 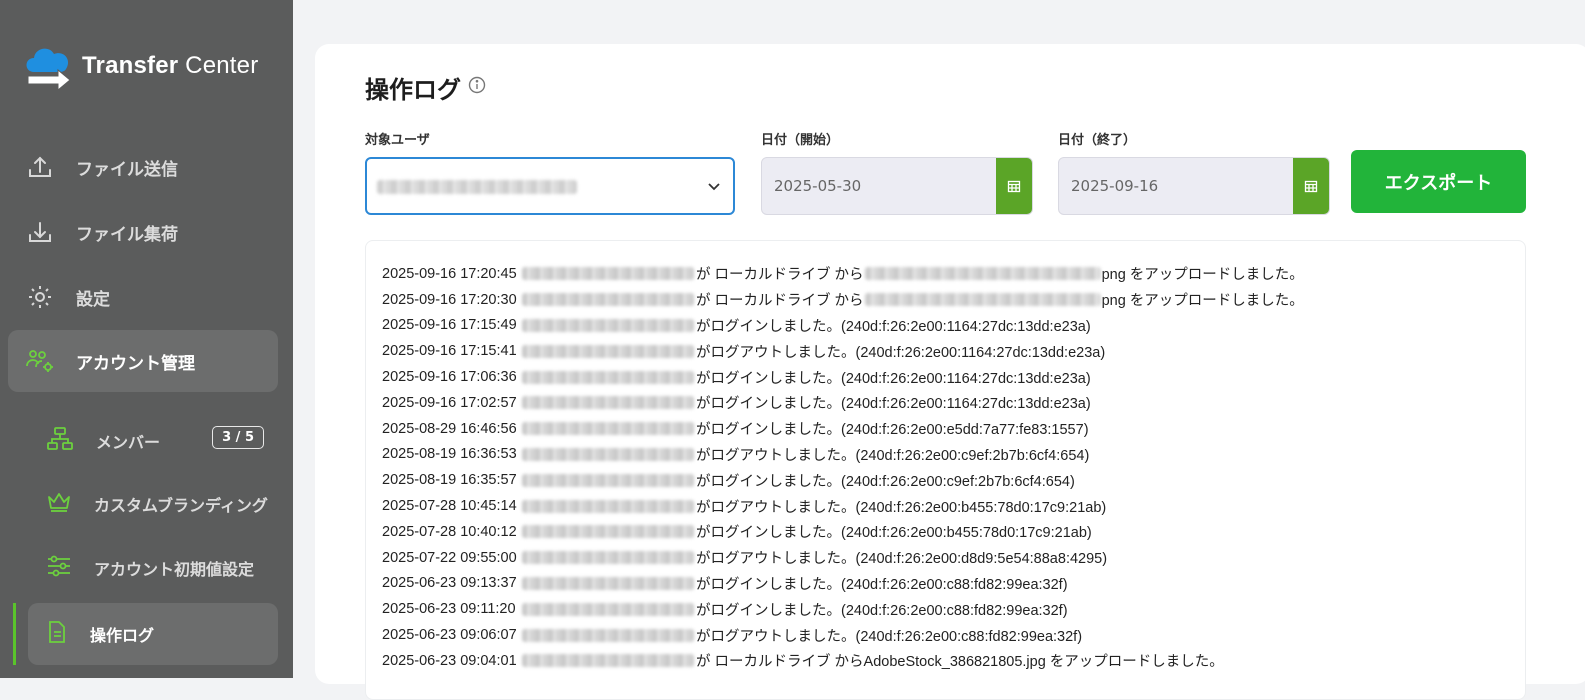 I want to click on user-select, so click(x=550, y=186).